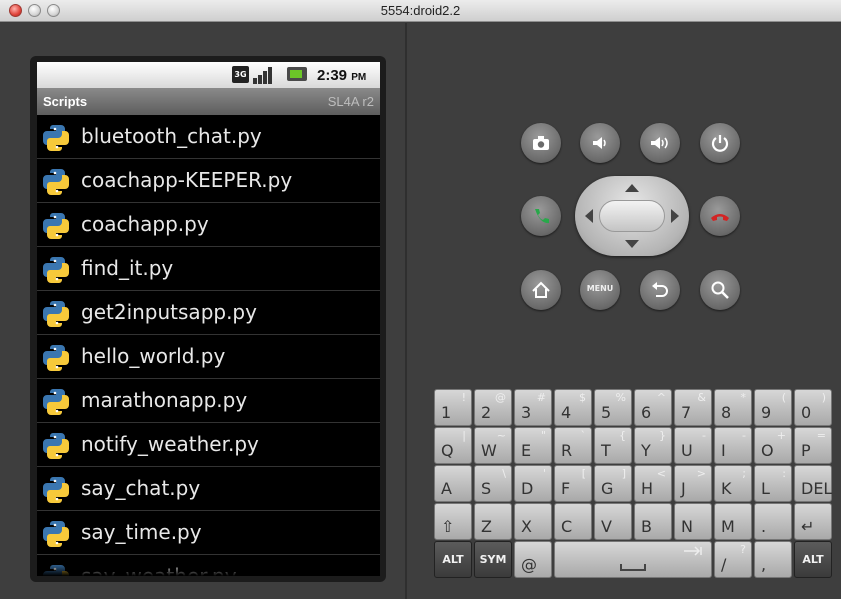 The height and width of the screenshot is (599, 841). What do you see at coordinates (208, 137) in the screenshot?
I see `script-list-item: bluetooth_chat.py` at bounding box center [208, 137].